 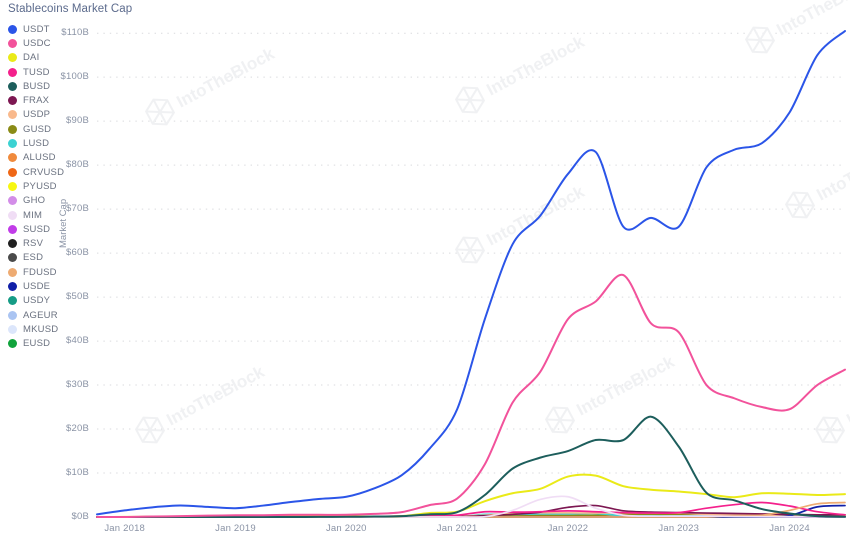 What do you see at coordinates (67, 516) in the screenshot?
I see `y-axis-tick-label: $0B` at bounding box center [67, 516].